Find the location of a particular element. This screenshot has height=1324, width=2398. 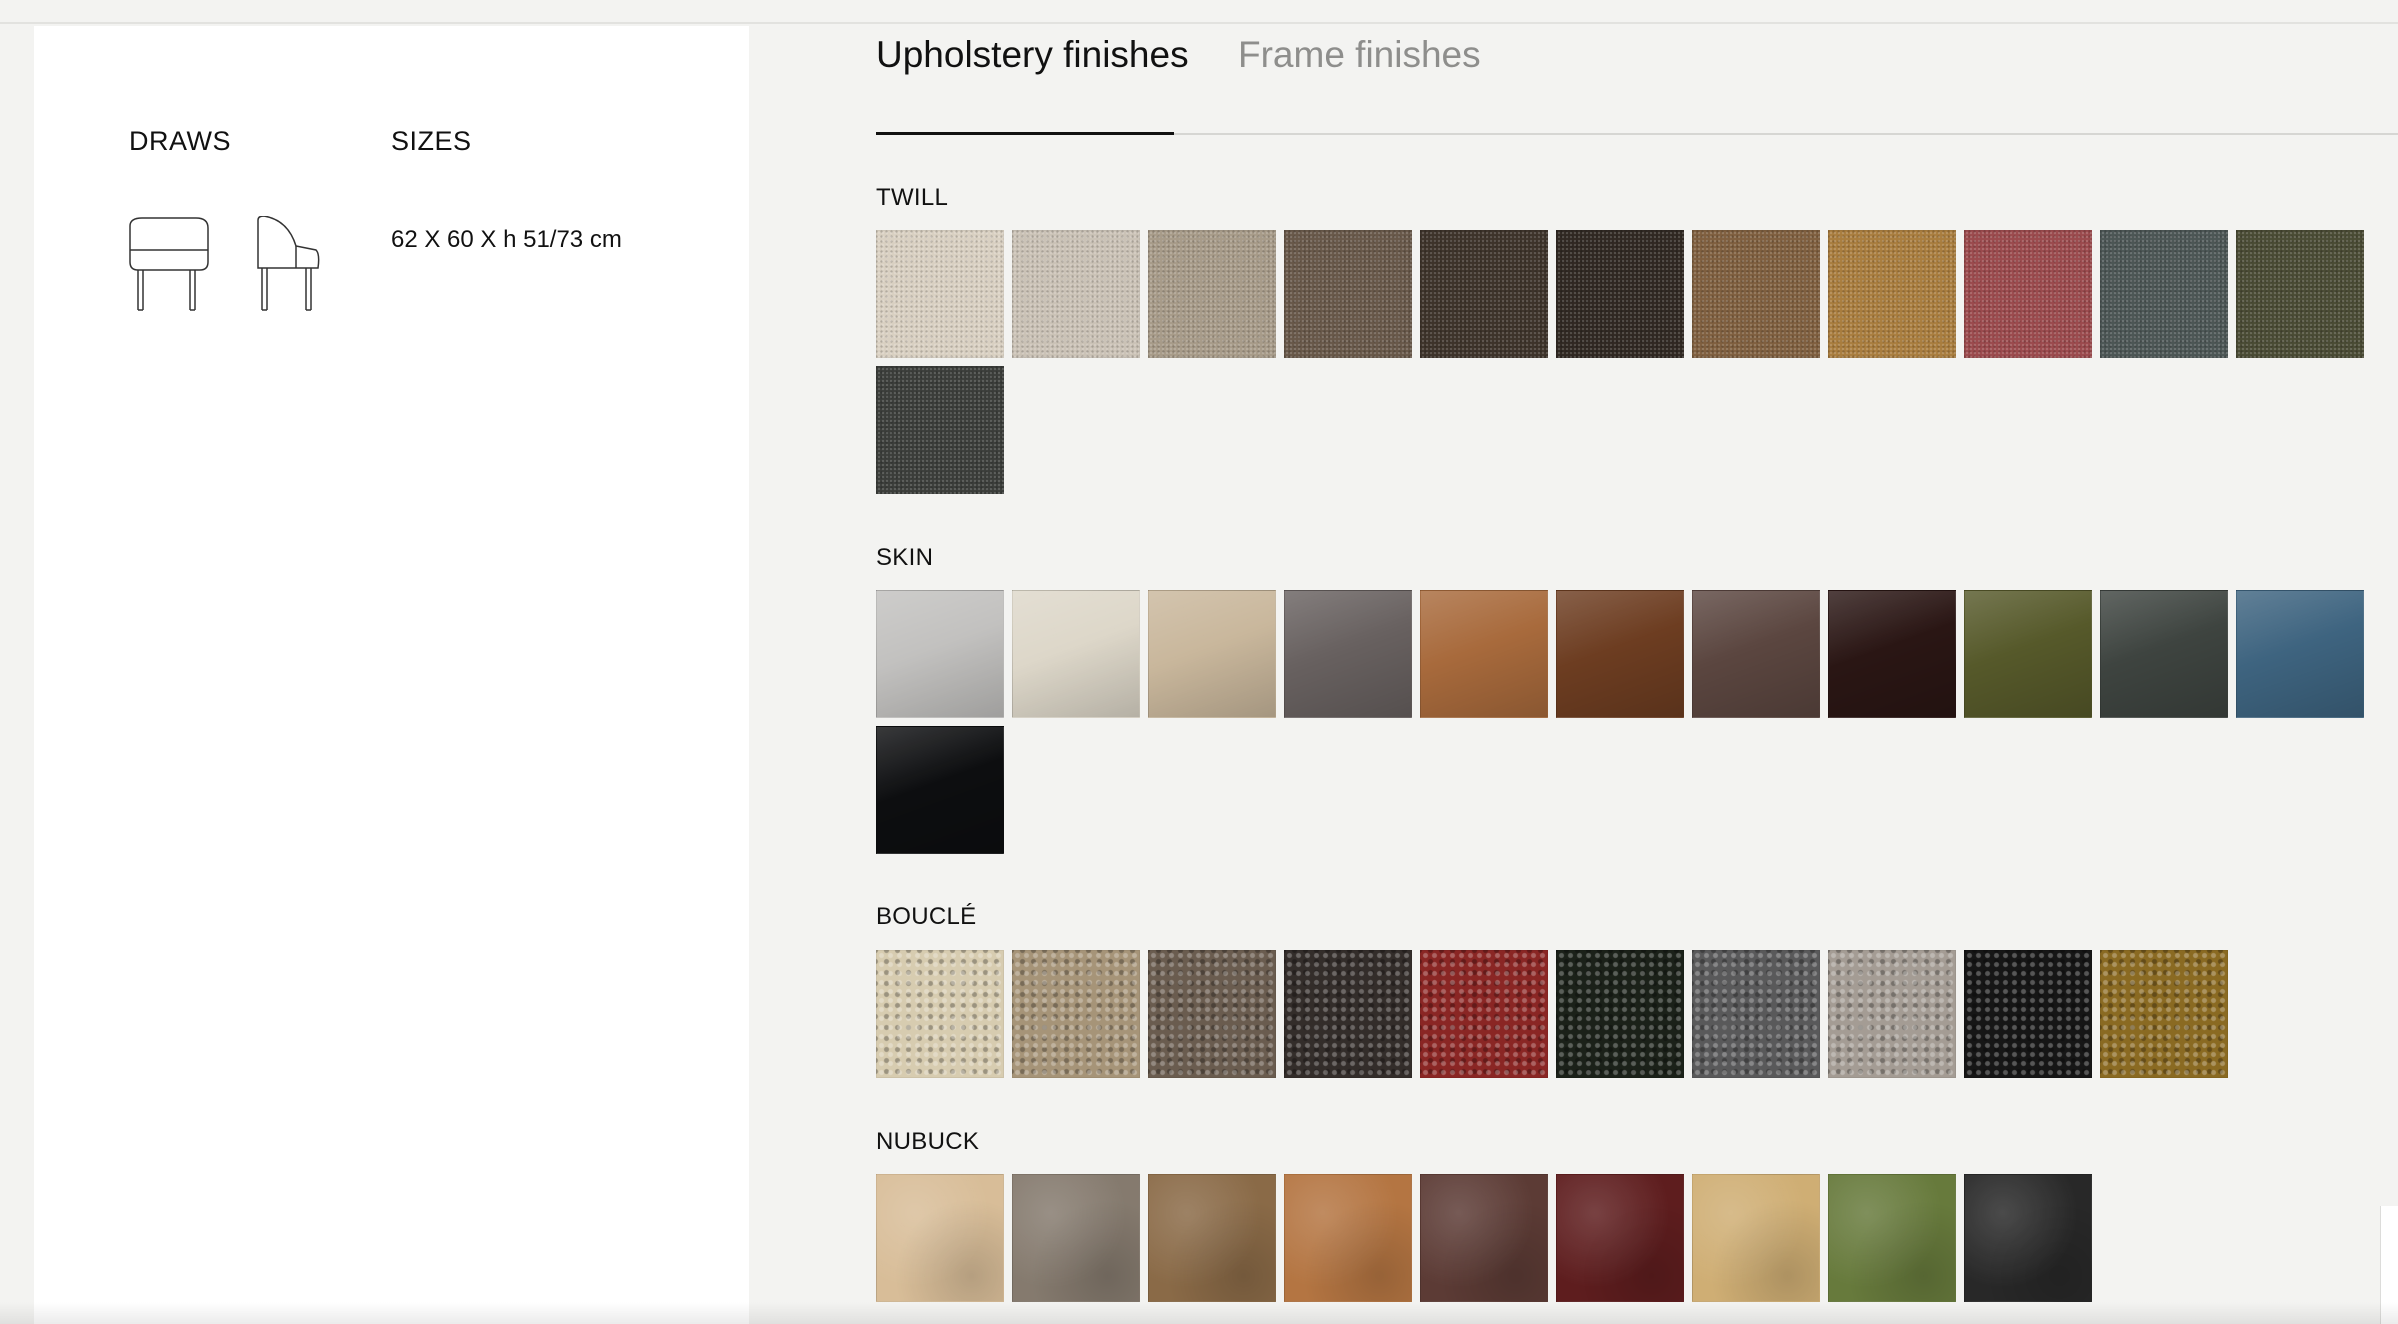

section-title-twill: TWILL is located at coordinates (912, 197).